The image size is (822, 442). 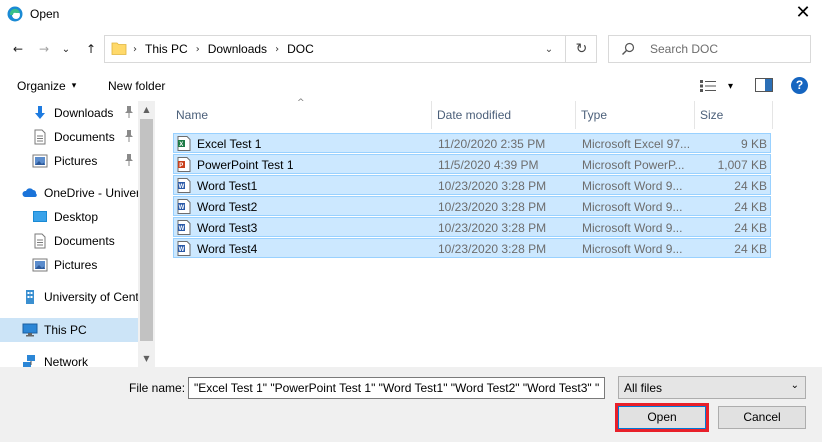 I want to click on nav-item-onedrive: OneDrive - Univer, so click(x=69, y=193).